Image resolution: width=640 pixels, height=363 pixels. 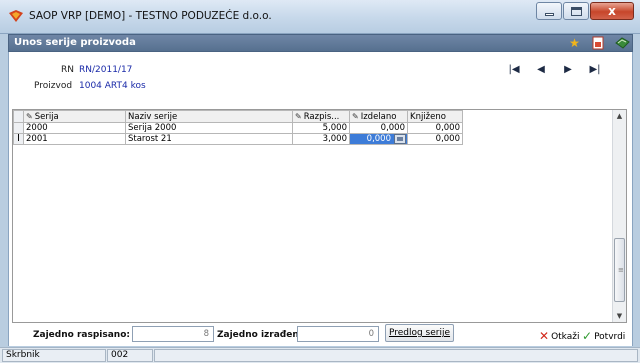 I want to click on scrollbar-thumb: ≡, so click(x=619, y=270).